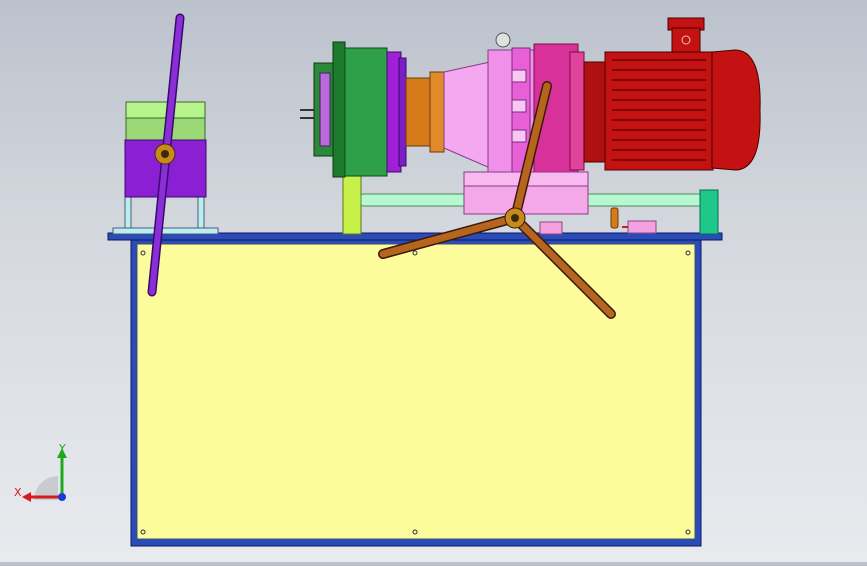  What do you see at coordinates (165, 154) in the screenshot?
I see `lever-pivot-pin` at bounding box center [165, 154].